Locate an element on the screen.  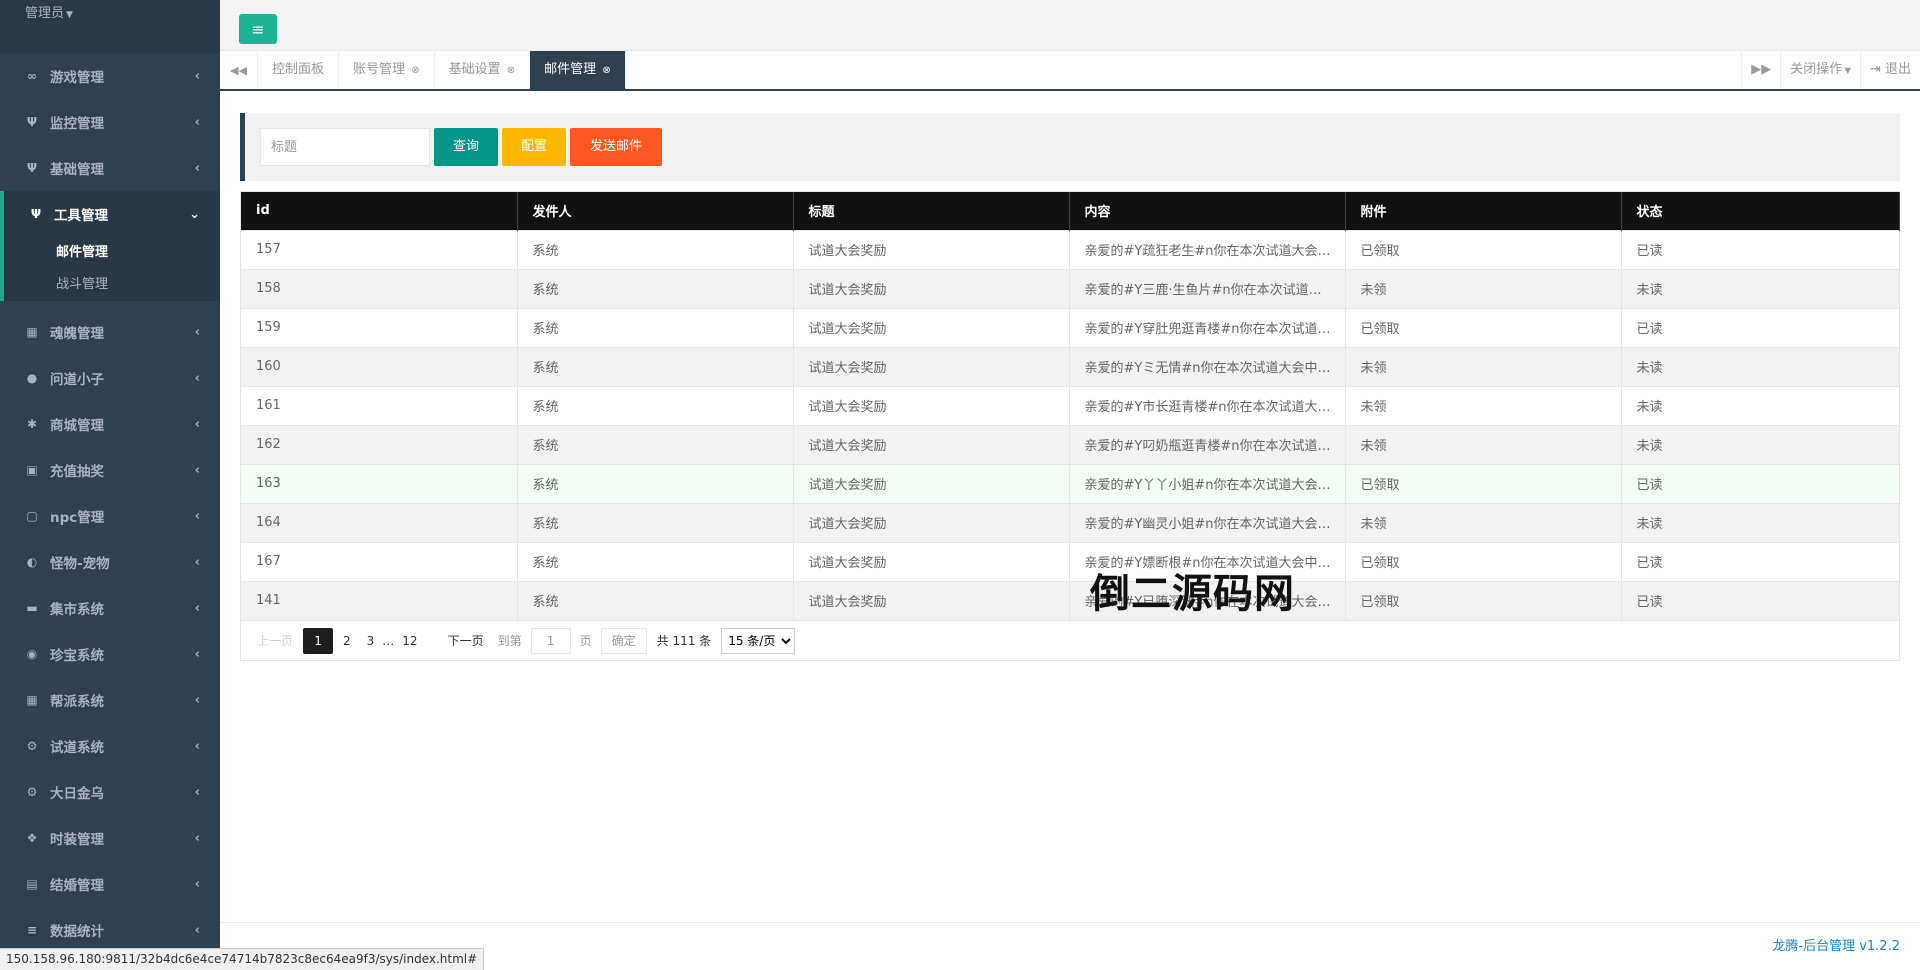
table-cell: 162 is located at coordinates (379, 444).